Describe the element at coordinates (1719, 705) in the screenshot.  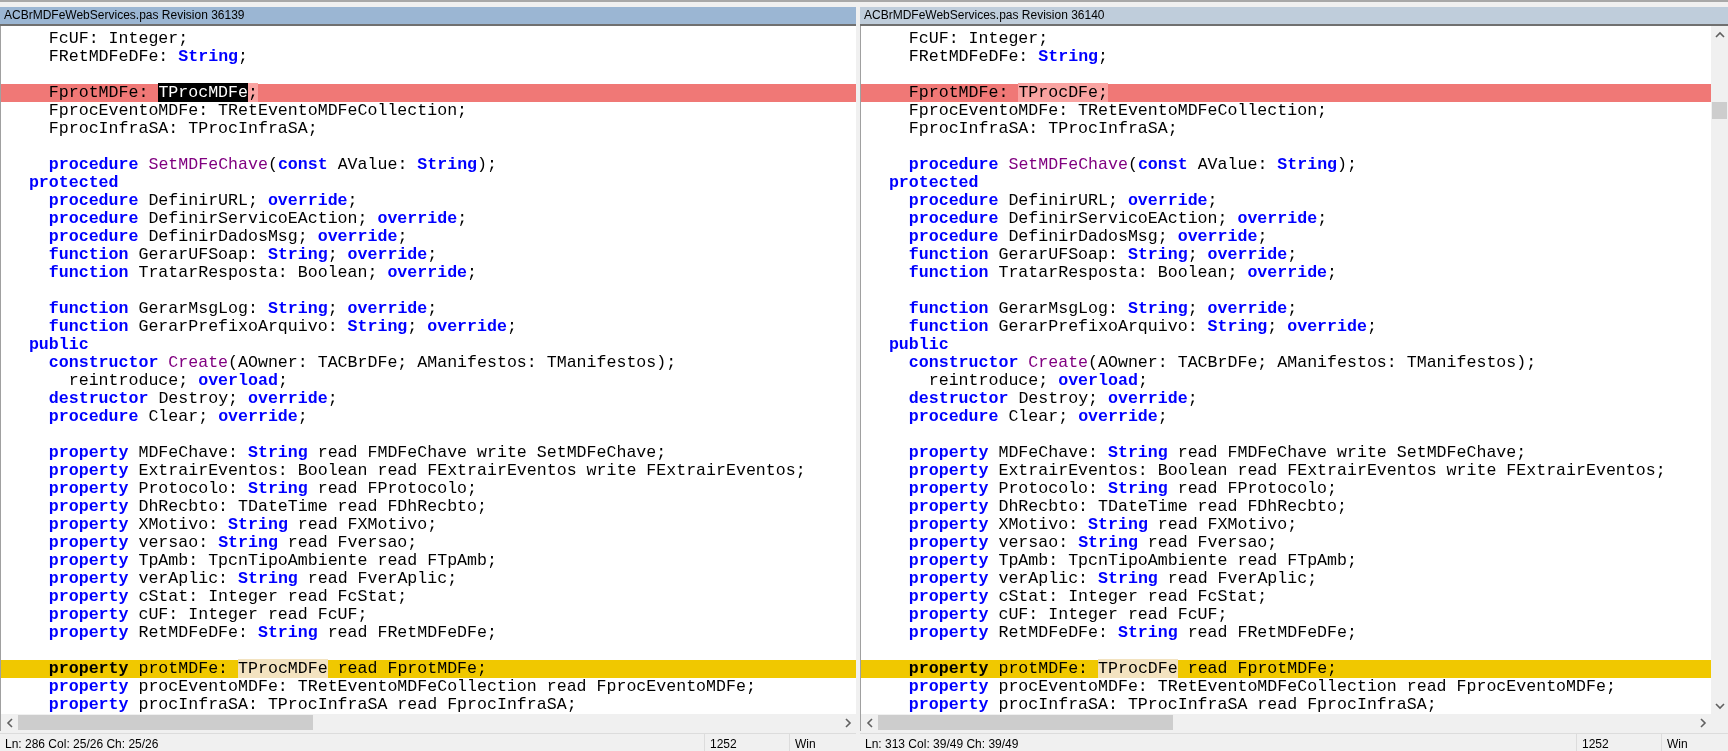
I see `scroll-down-icon` at that location.